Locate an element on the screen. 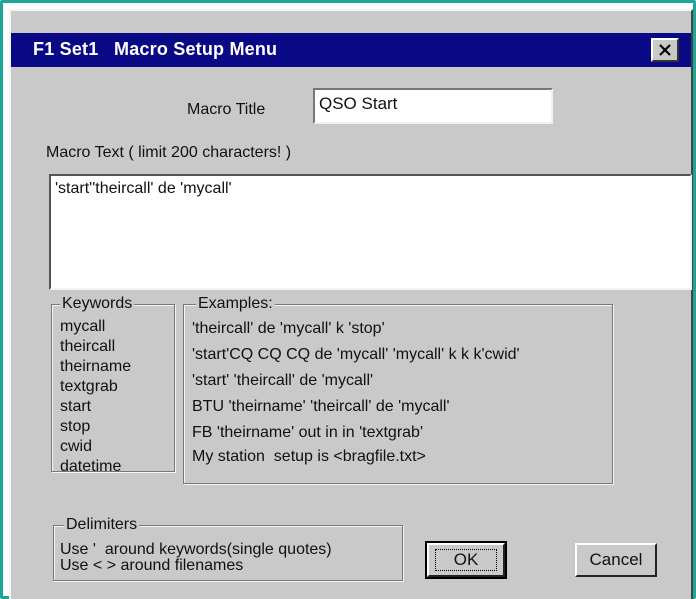 This screenshot has width=696, height=599. keyword-item: theirname is located at coordinates (95, 367).